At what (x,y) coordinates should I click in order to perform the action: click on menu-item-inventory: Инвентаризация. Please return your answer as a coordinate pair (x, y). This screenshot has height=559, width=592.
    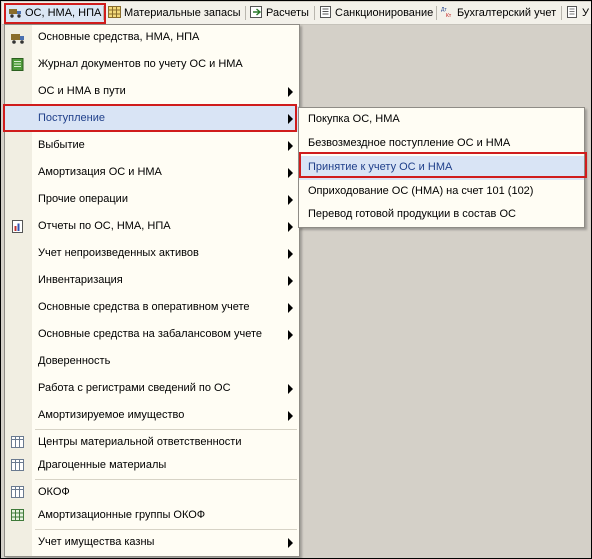
    Looking at the image, I should click on (152, 281).